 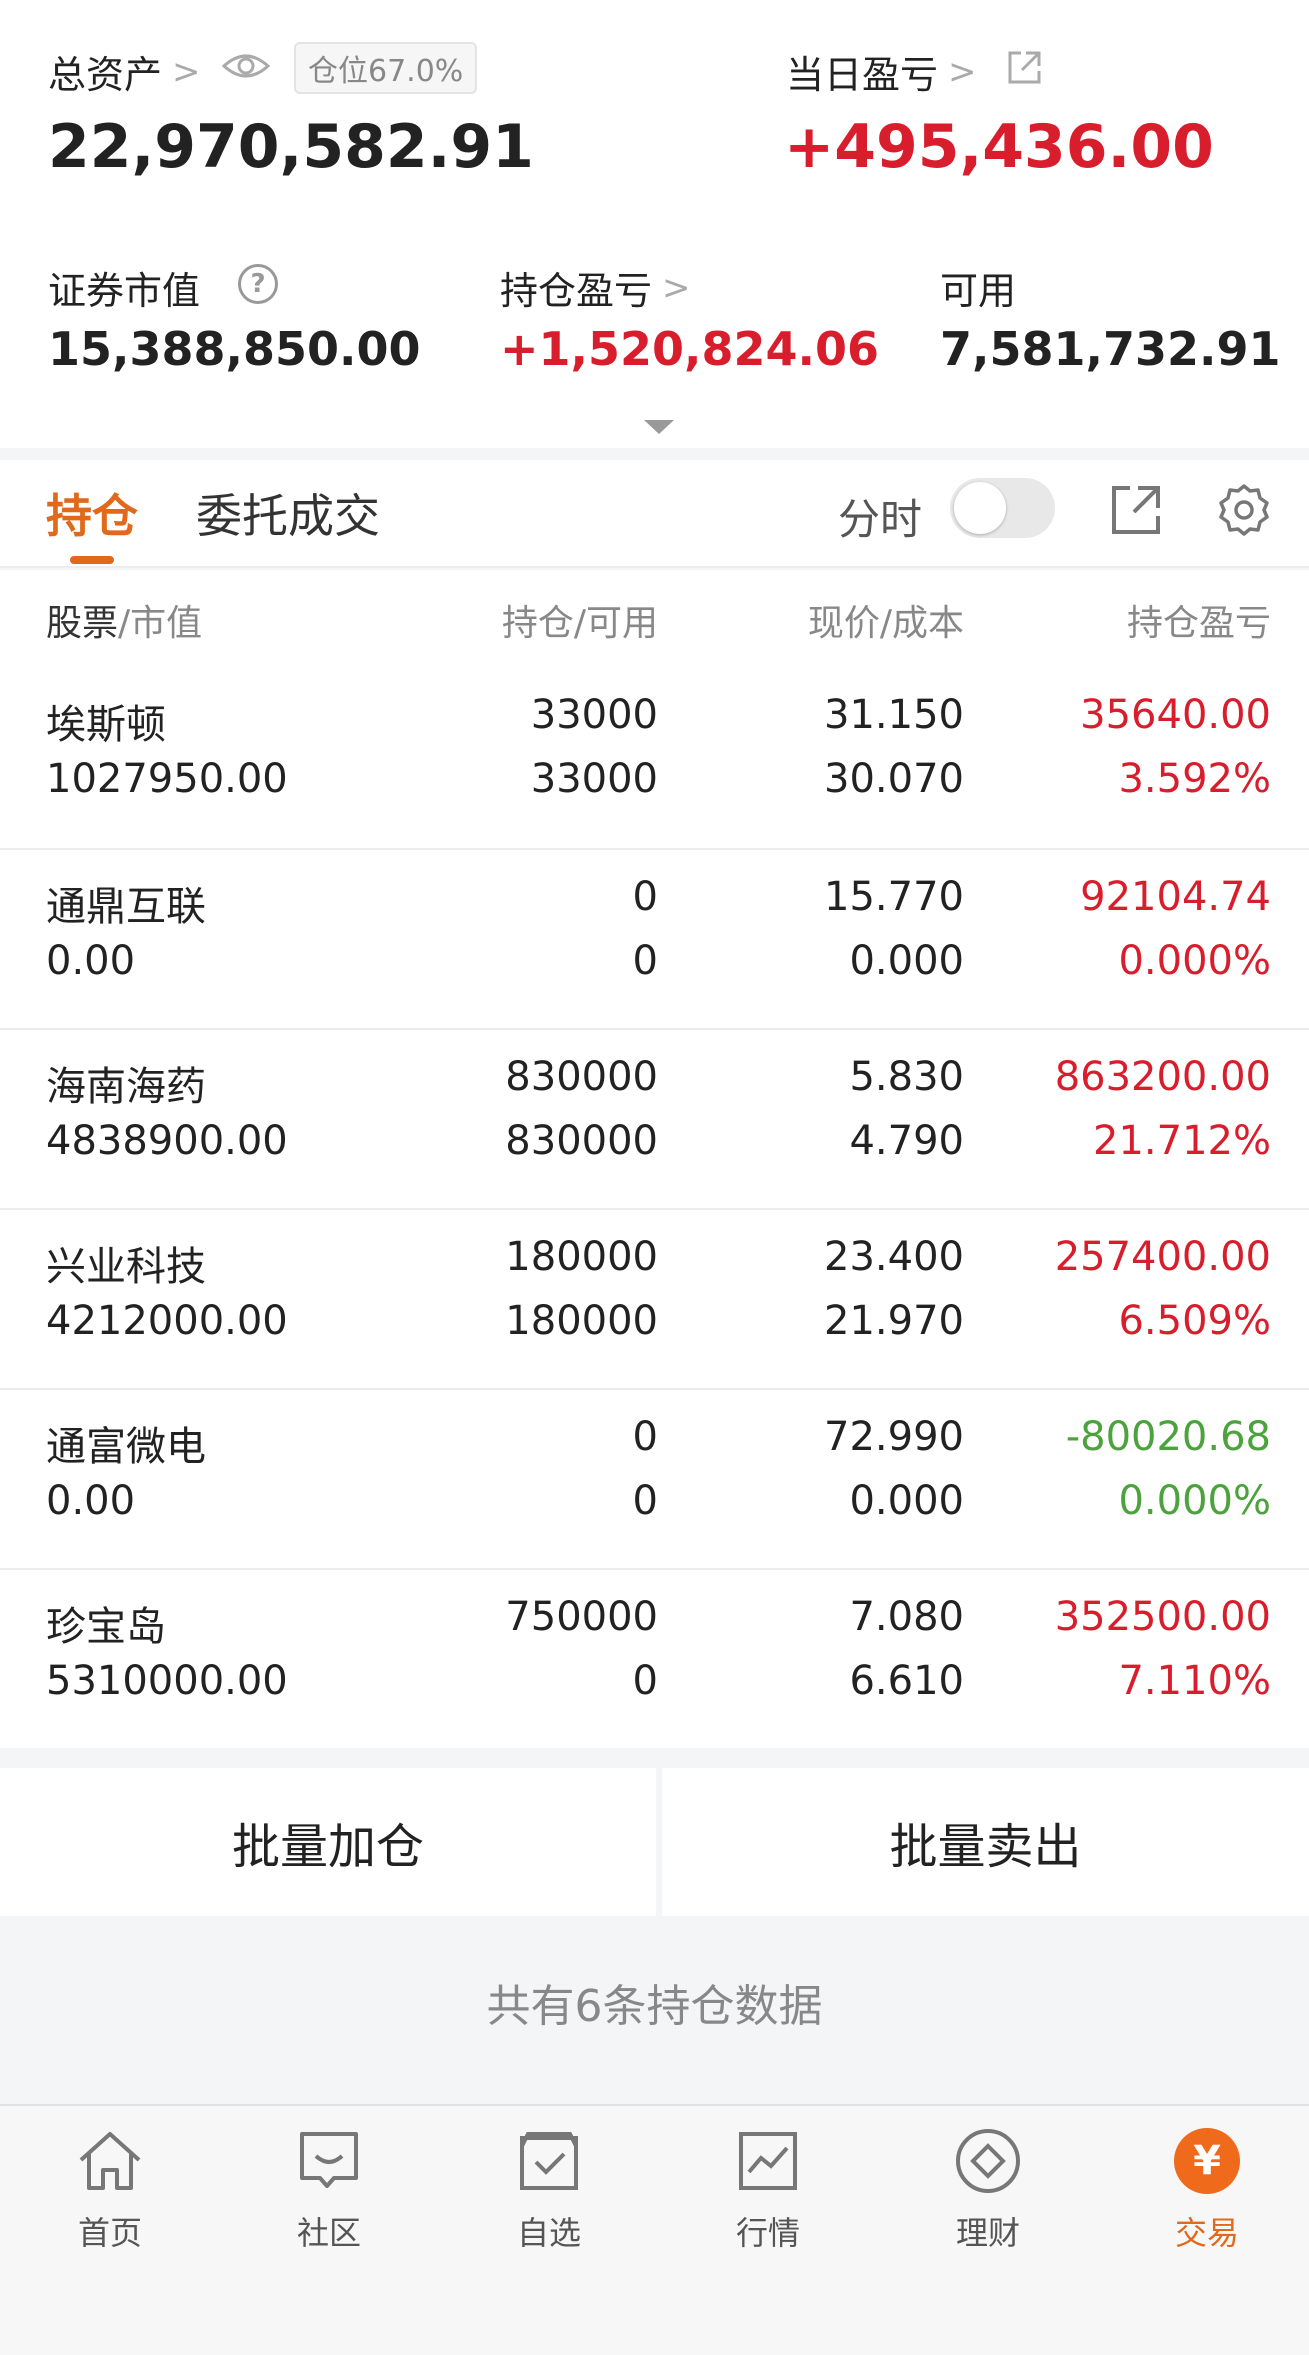 I want to click on total-assets-label: 总资产, so click(x=105, y=75).